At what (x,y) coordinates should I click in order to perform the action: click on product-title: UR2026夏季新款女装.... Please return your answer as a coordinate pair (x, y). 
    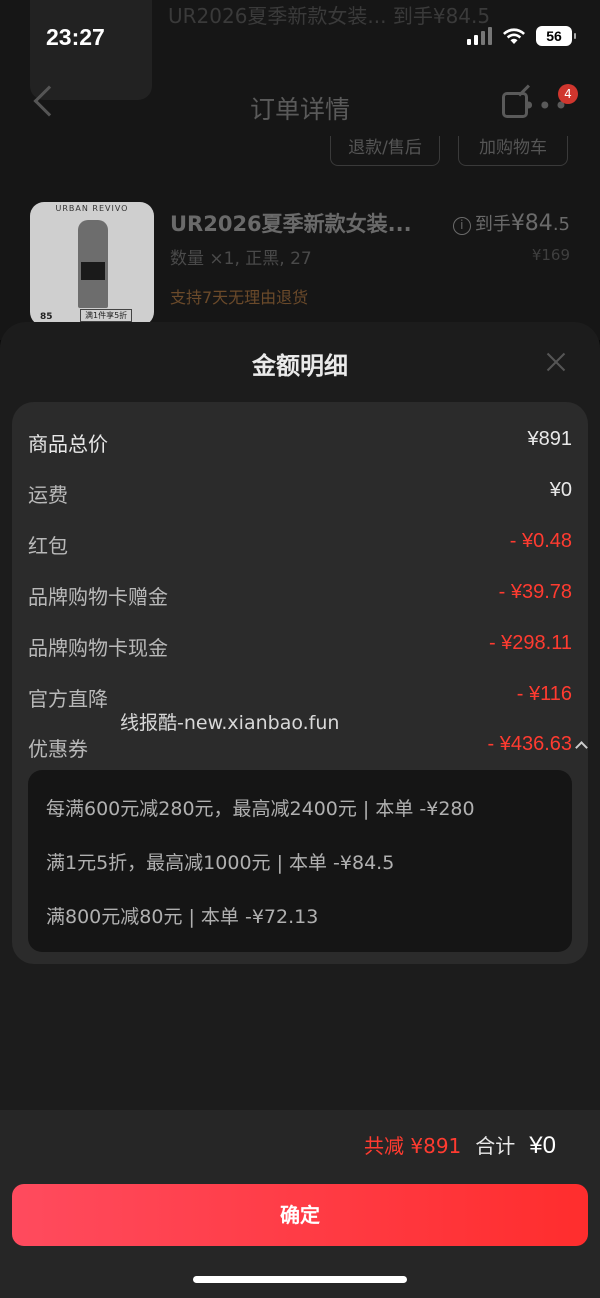
    Looking at the image, I should click on (291, 224).